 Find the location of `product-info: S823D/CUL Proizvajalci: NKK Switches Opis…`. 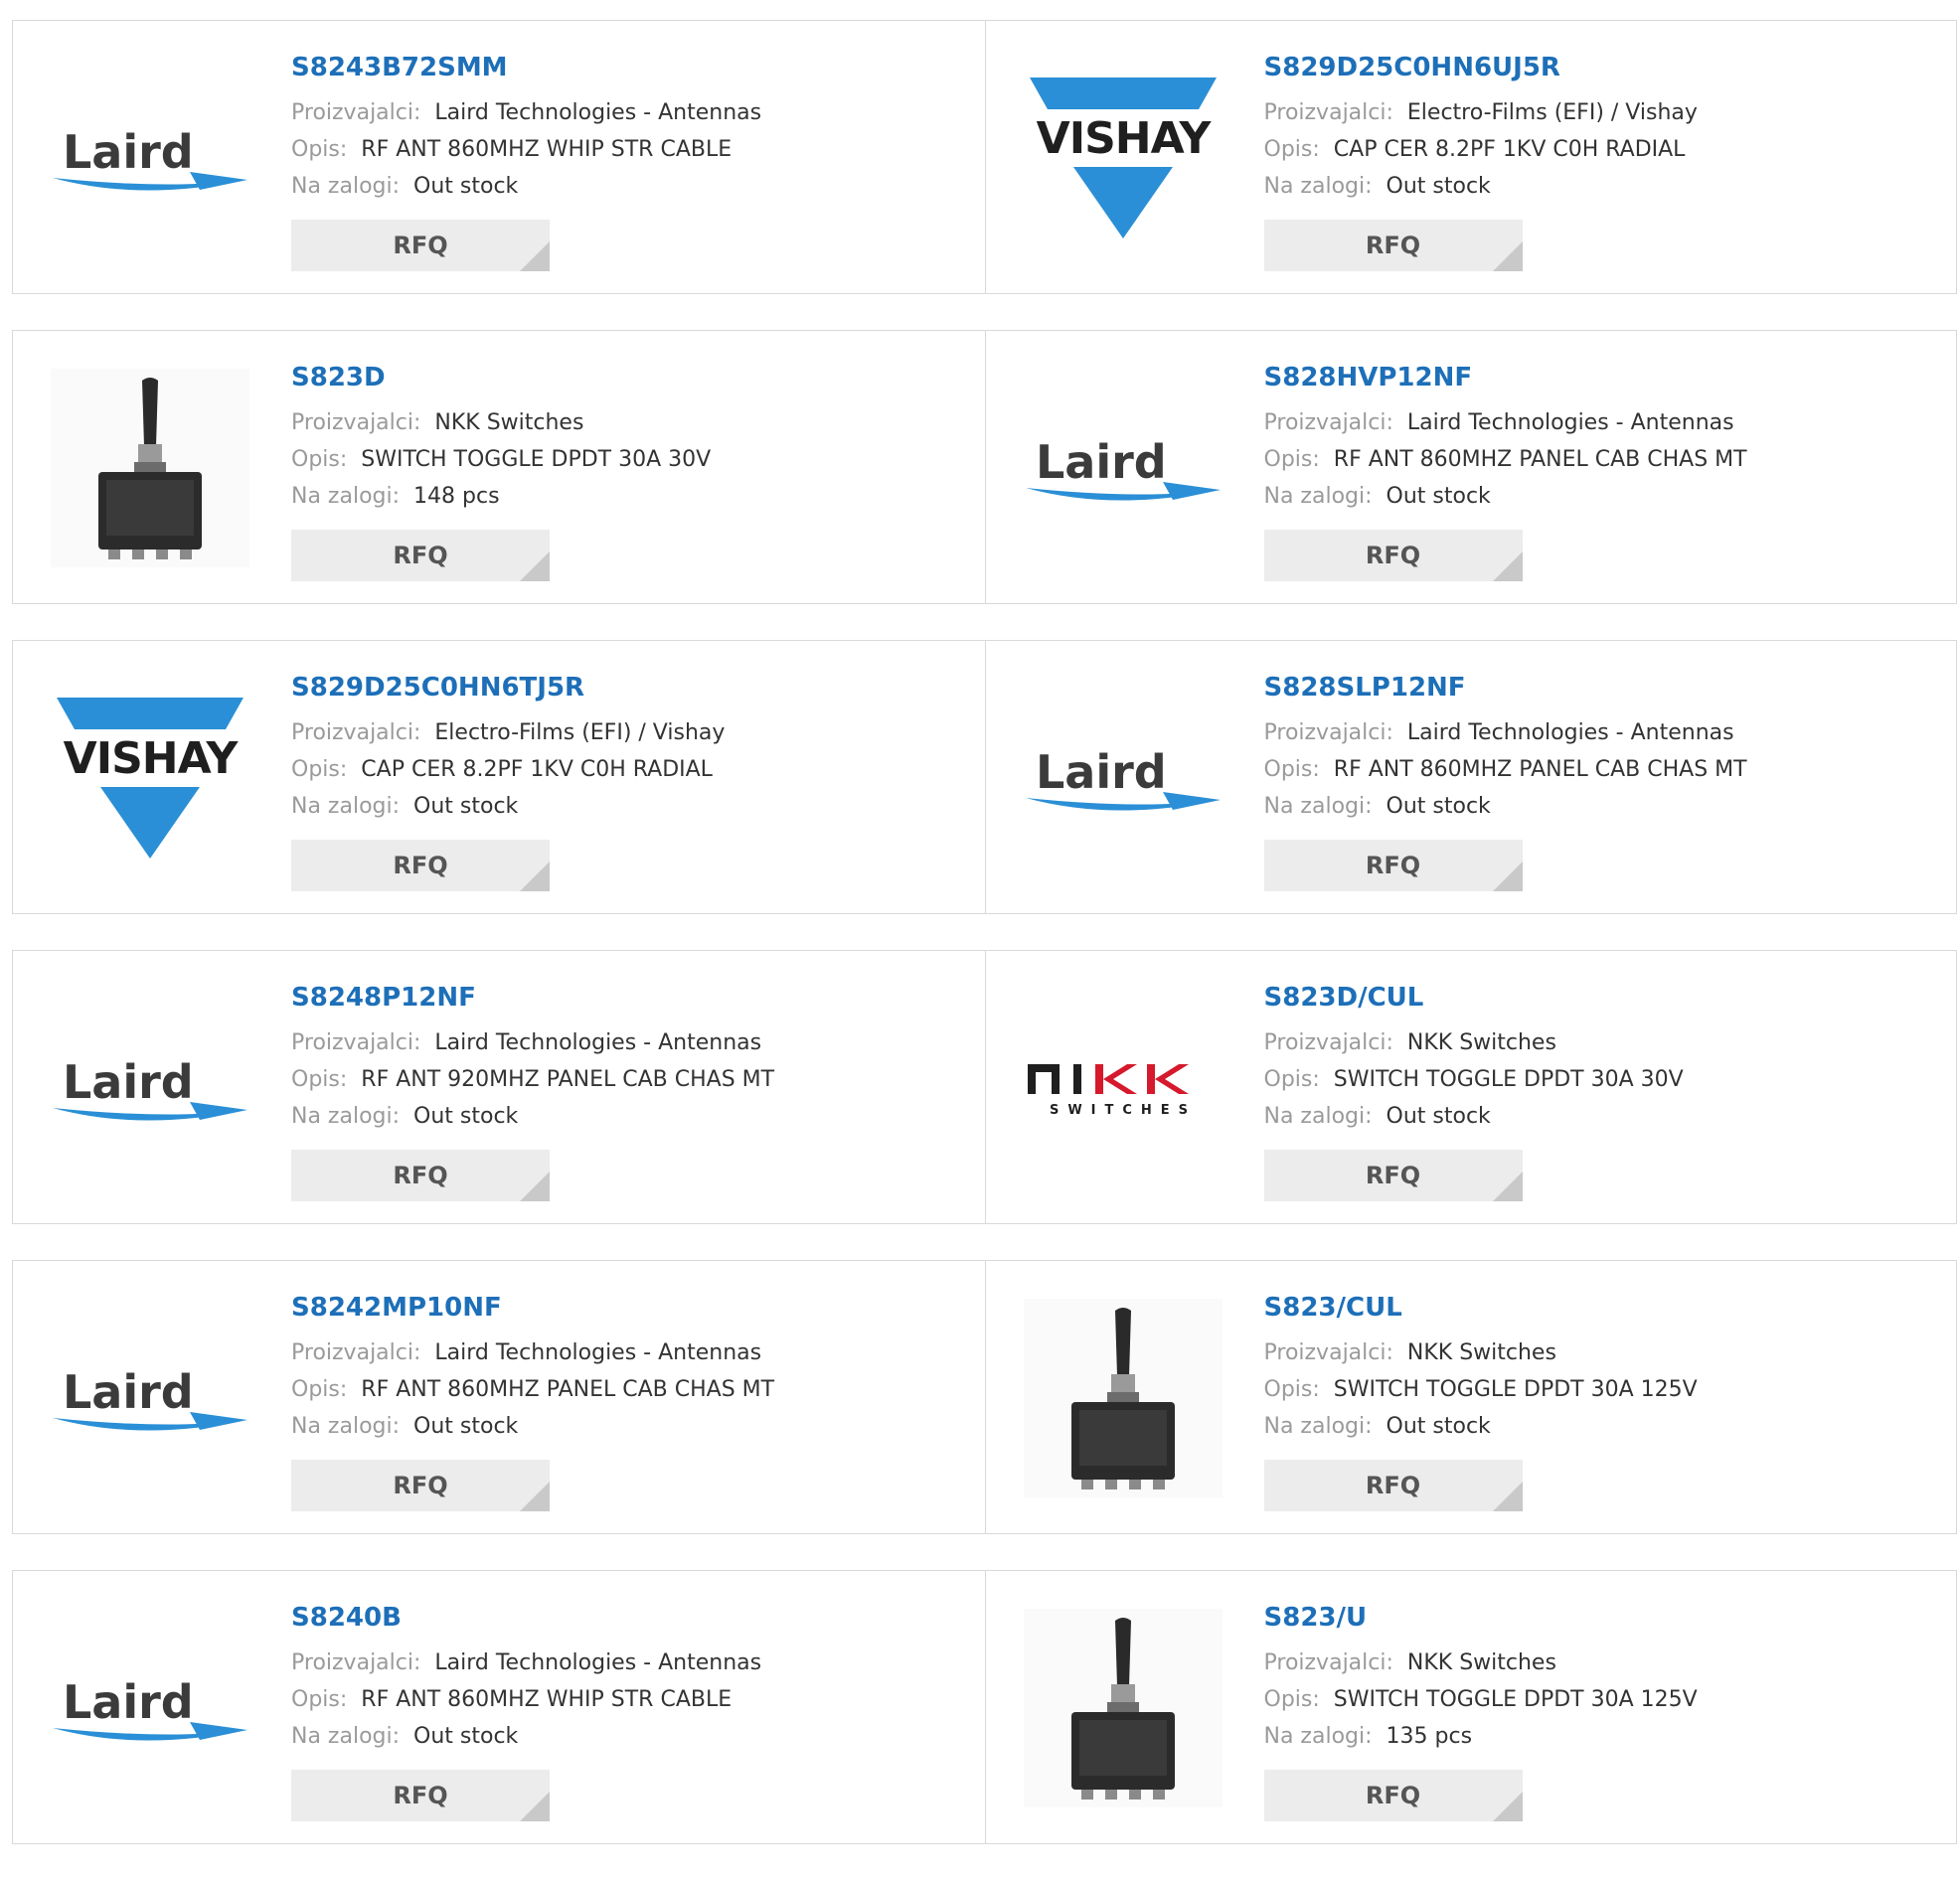

product-info: S823D/CUL Proizvajalci: NKK Switches Opis… is located at coordinates (1606, 1058).